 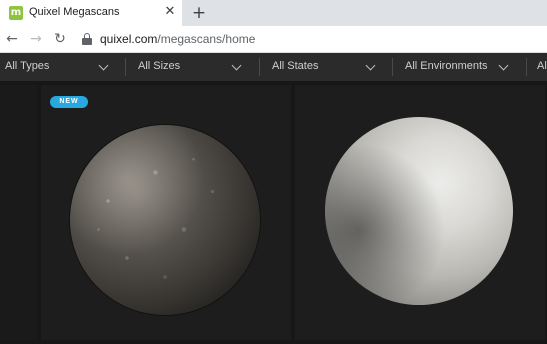 What do you see at coordinates (273, 39) in the screenshot?
I see `browser-toolbar: ← → ↻ quixel.com/megascans/home` at bounding box center [273, 39].